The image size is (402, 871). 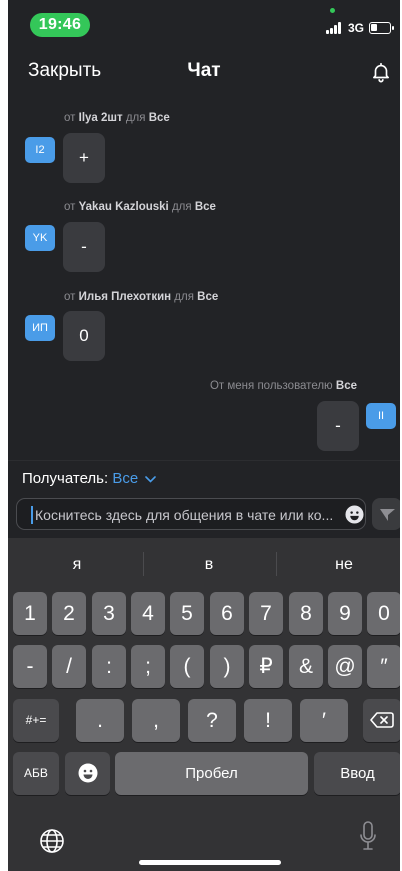 I want to click on key-9: 9, so click(x=345, y=613).